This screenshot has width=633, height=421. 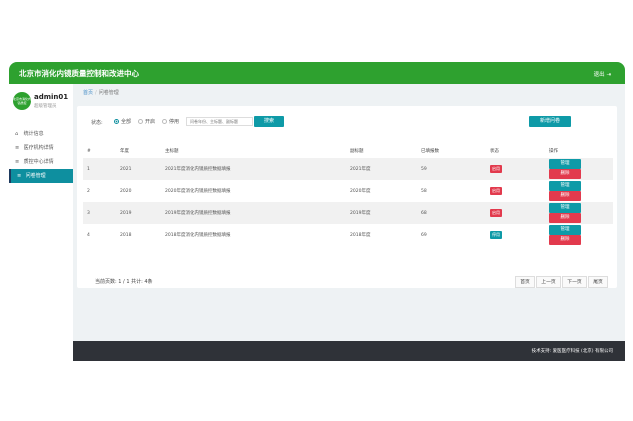 What do you see at coordinates (45, 106) in the screenshot?
I see `user-role: 超级管理员` at bounding box center [45, 106].